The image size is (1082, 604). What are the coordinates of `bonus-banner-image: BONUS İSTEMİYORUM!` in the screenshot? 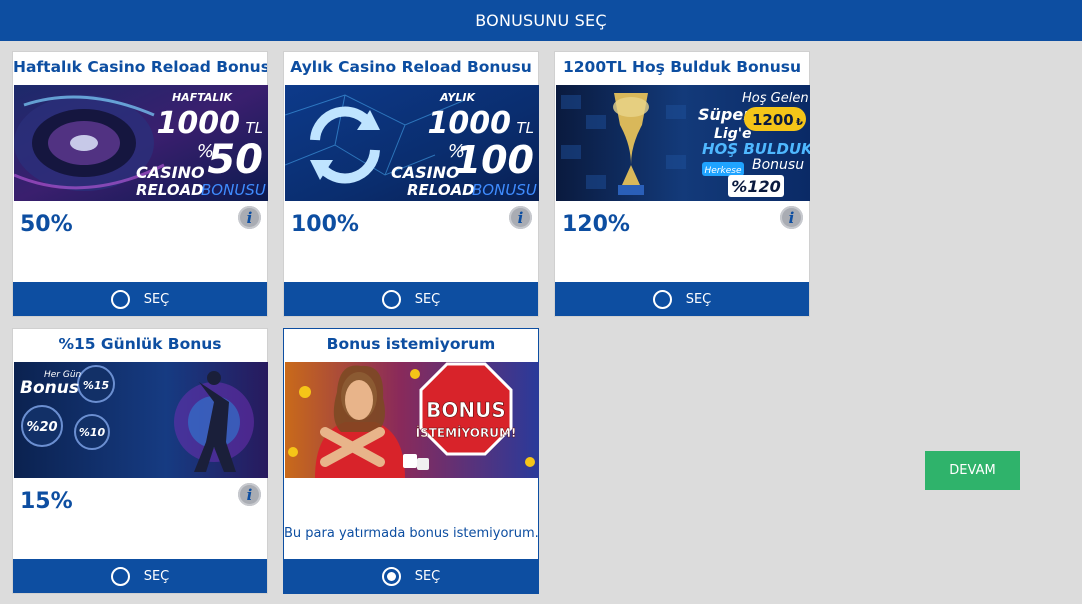 It's located at (412, 420).